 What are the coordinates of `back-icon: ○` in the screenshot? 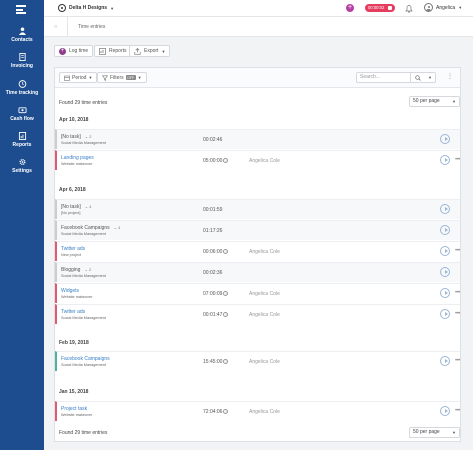 It's located at (56, 26).